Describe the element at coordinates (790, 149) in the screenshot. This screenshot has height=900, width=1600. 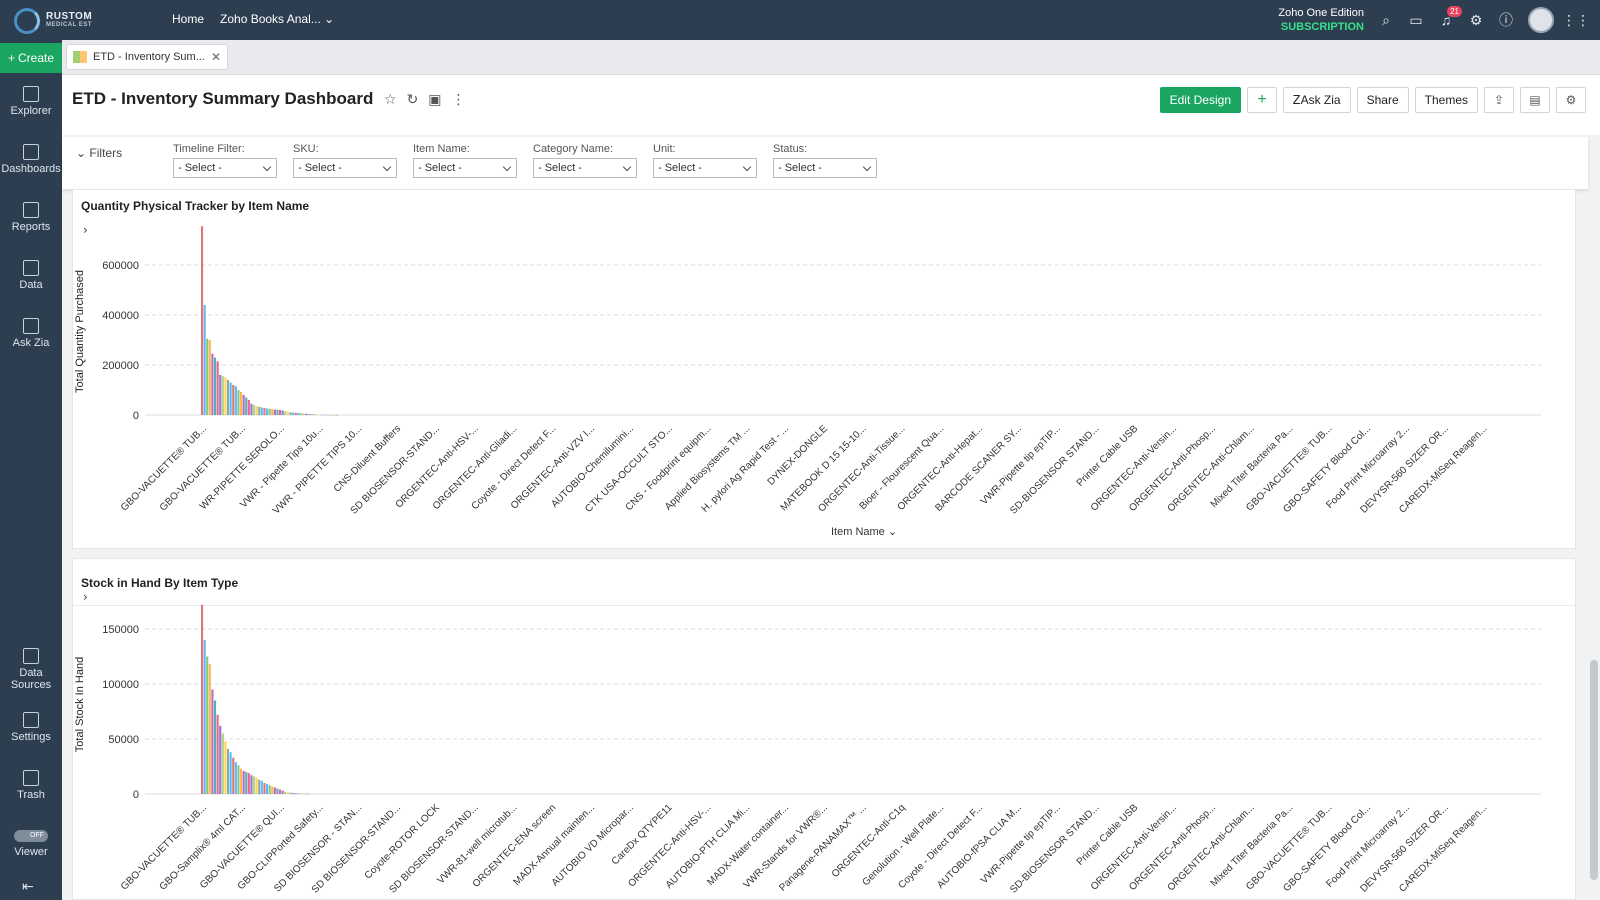
I see `filter-label: Status:` at that location.